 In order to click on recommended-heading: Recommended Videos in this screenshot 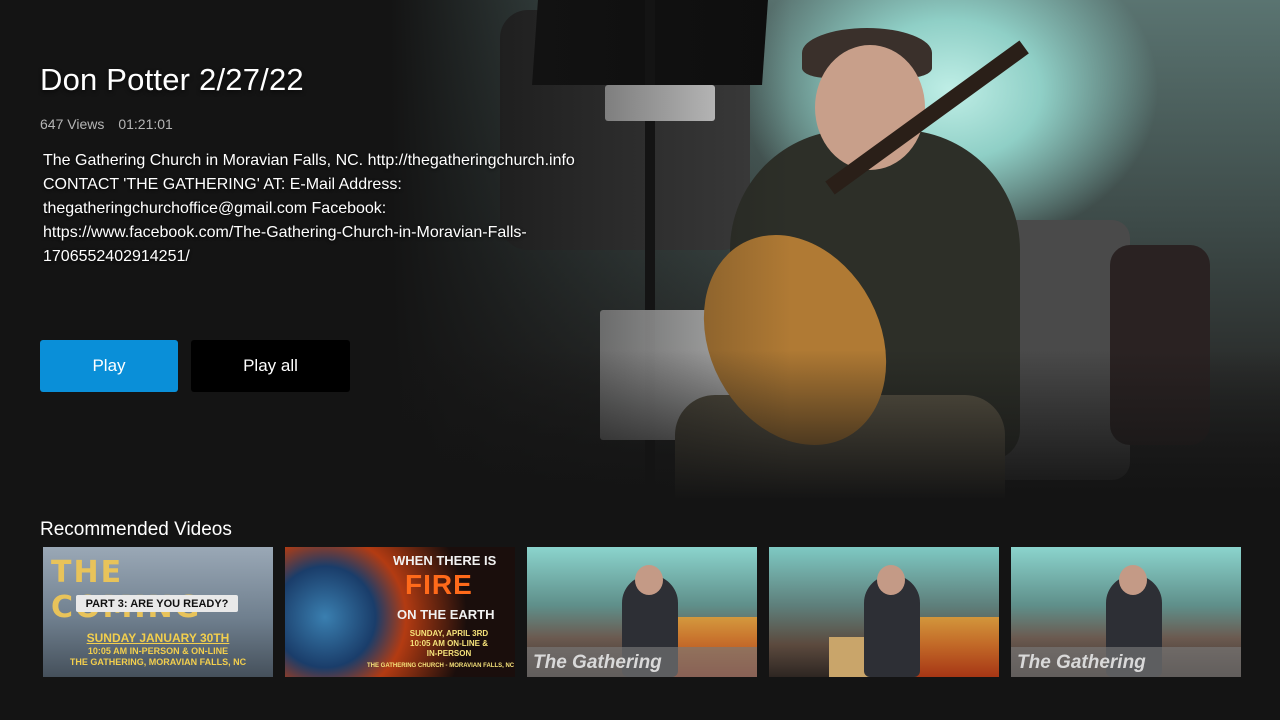, I will do `click(136, 529)`.